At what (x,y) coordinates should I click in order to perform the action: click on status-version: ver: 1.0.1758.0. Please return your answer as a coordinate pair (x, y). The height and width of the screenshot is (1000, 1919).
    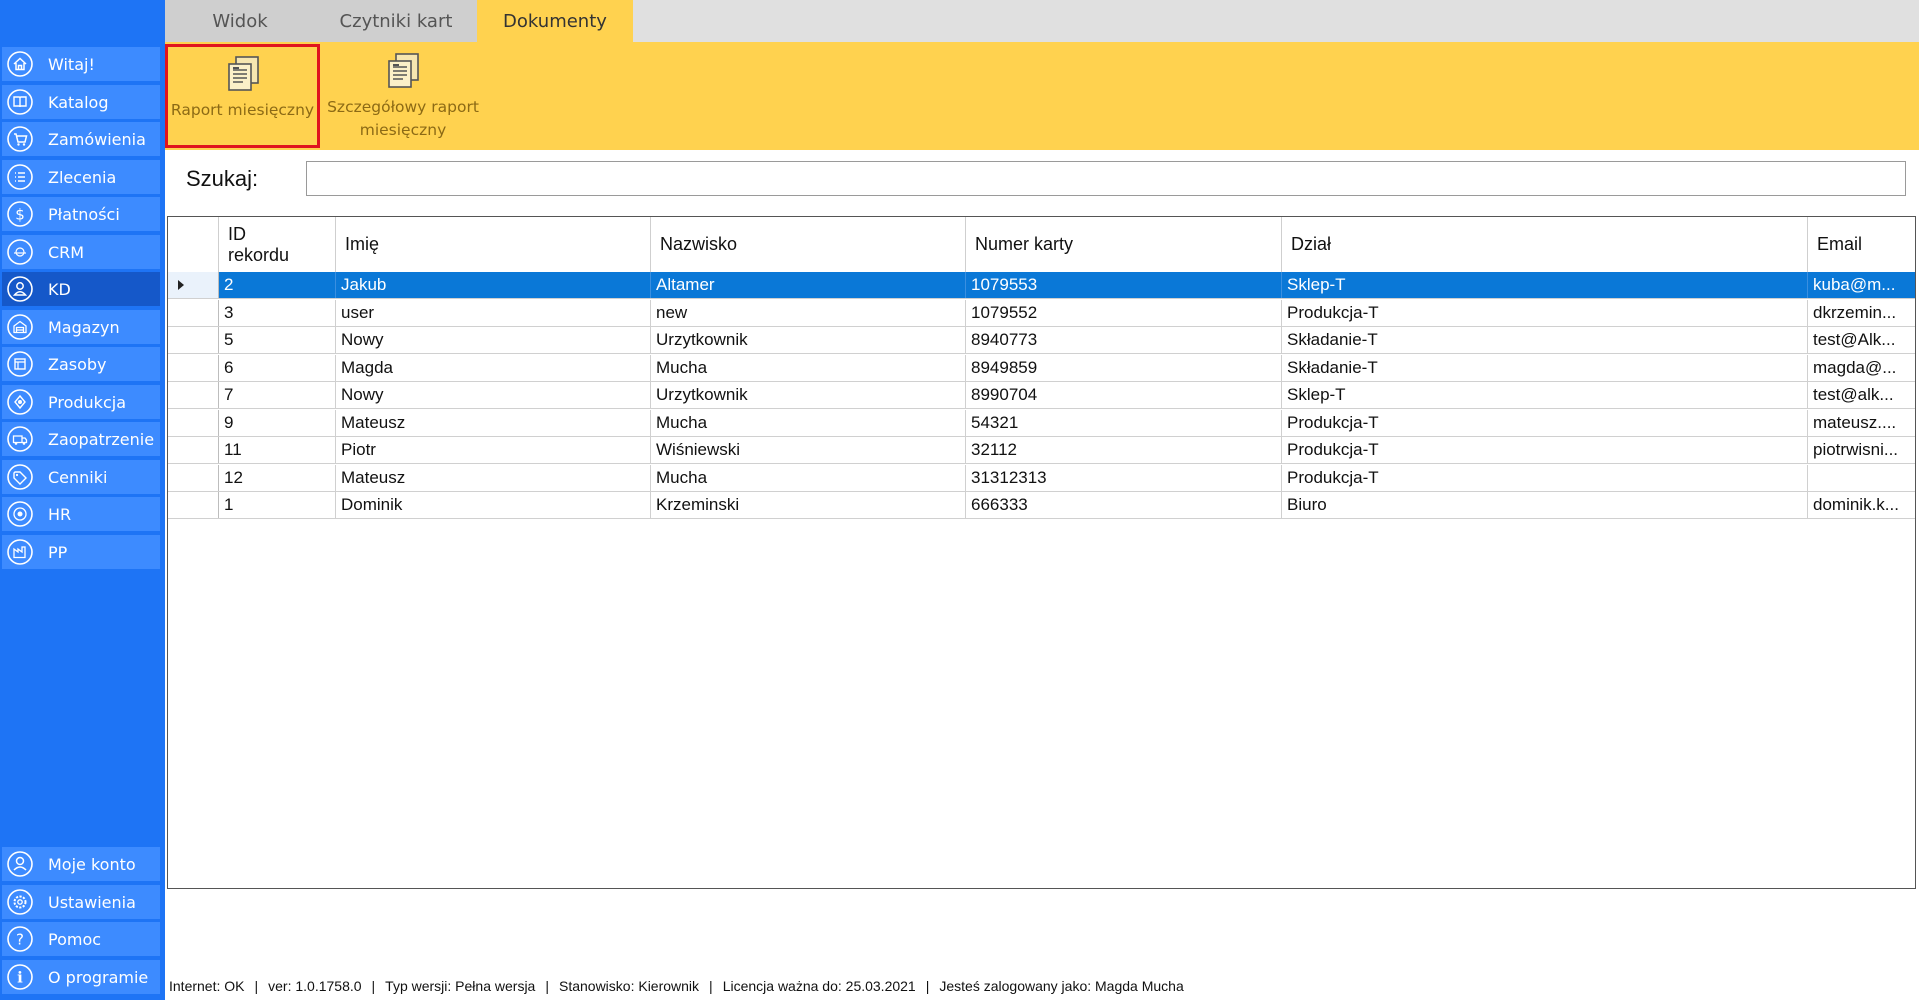
    Looking at the image, I should click on (315, 986).